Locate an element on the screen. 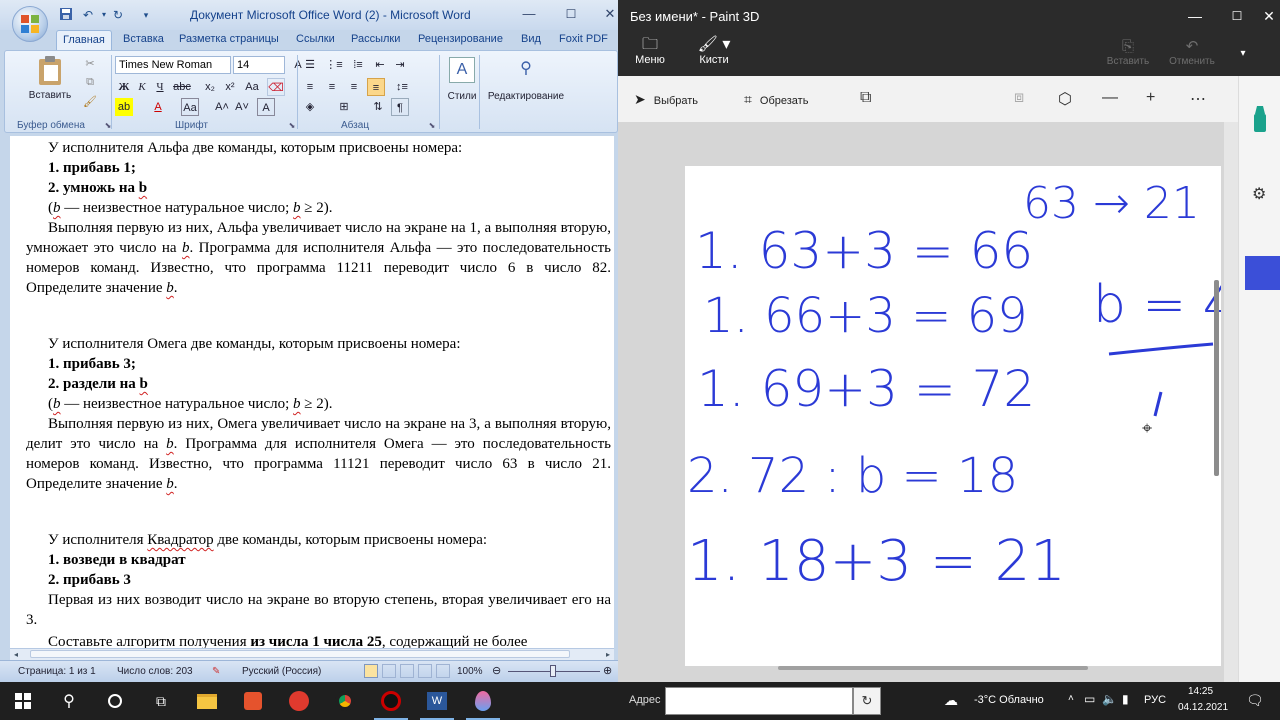 This screenshot has width=1280, height=720. crop-button: ⌗ Обрезать is located at coordinates (776, 99).